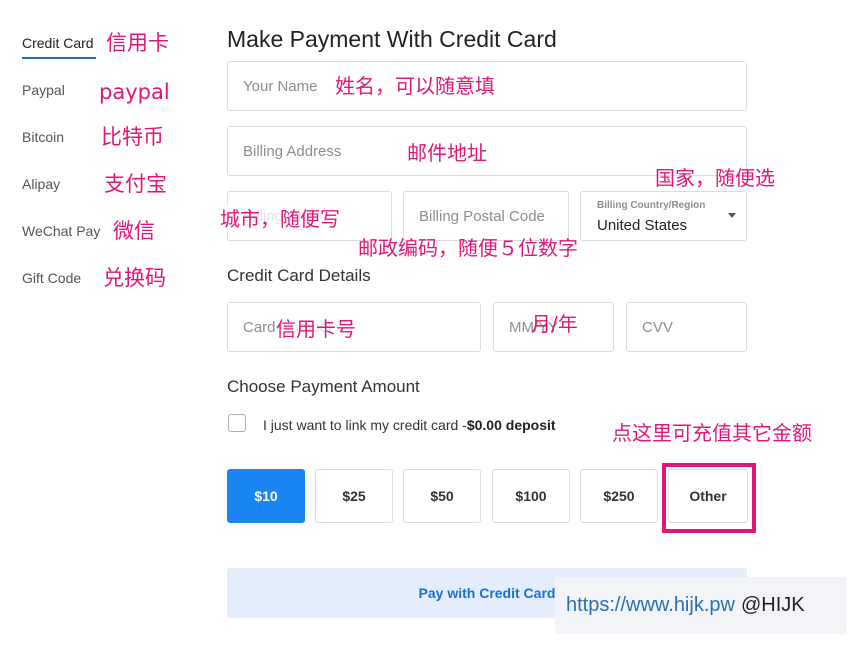 This screenshot has width=856, height=645. I want to click on amount-button-50: $50, so click(442, 496).